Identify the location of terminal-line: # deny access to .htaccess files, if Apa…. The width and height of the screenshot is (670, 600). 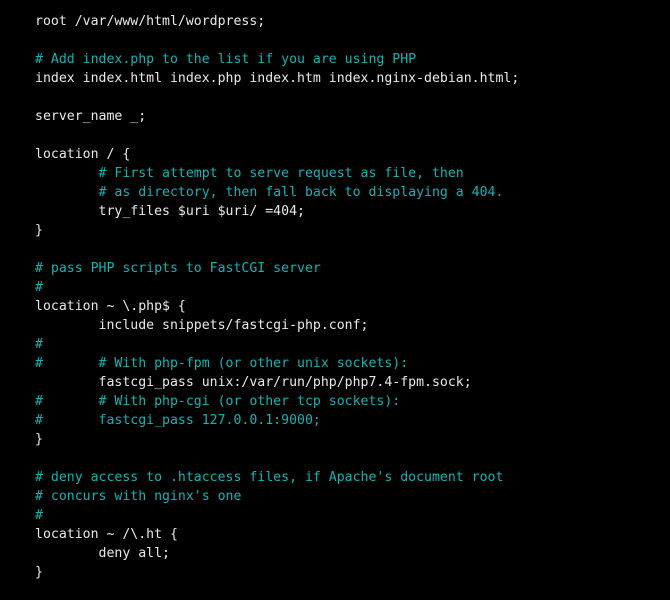
(269, 477).